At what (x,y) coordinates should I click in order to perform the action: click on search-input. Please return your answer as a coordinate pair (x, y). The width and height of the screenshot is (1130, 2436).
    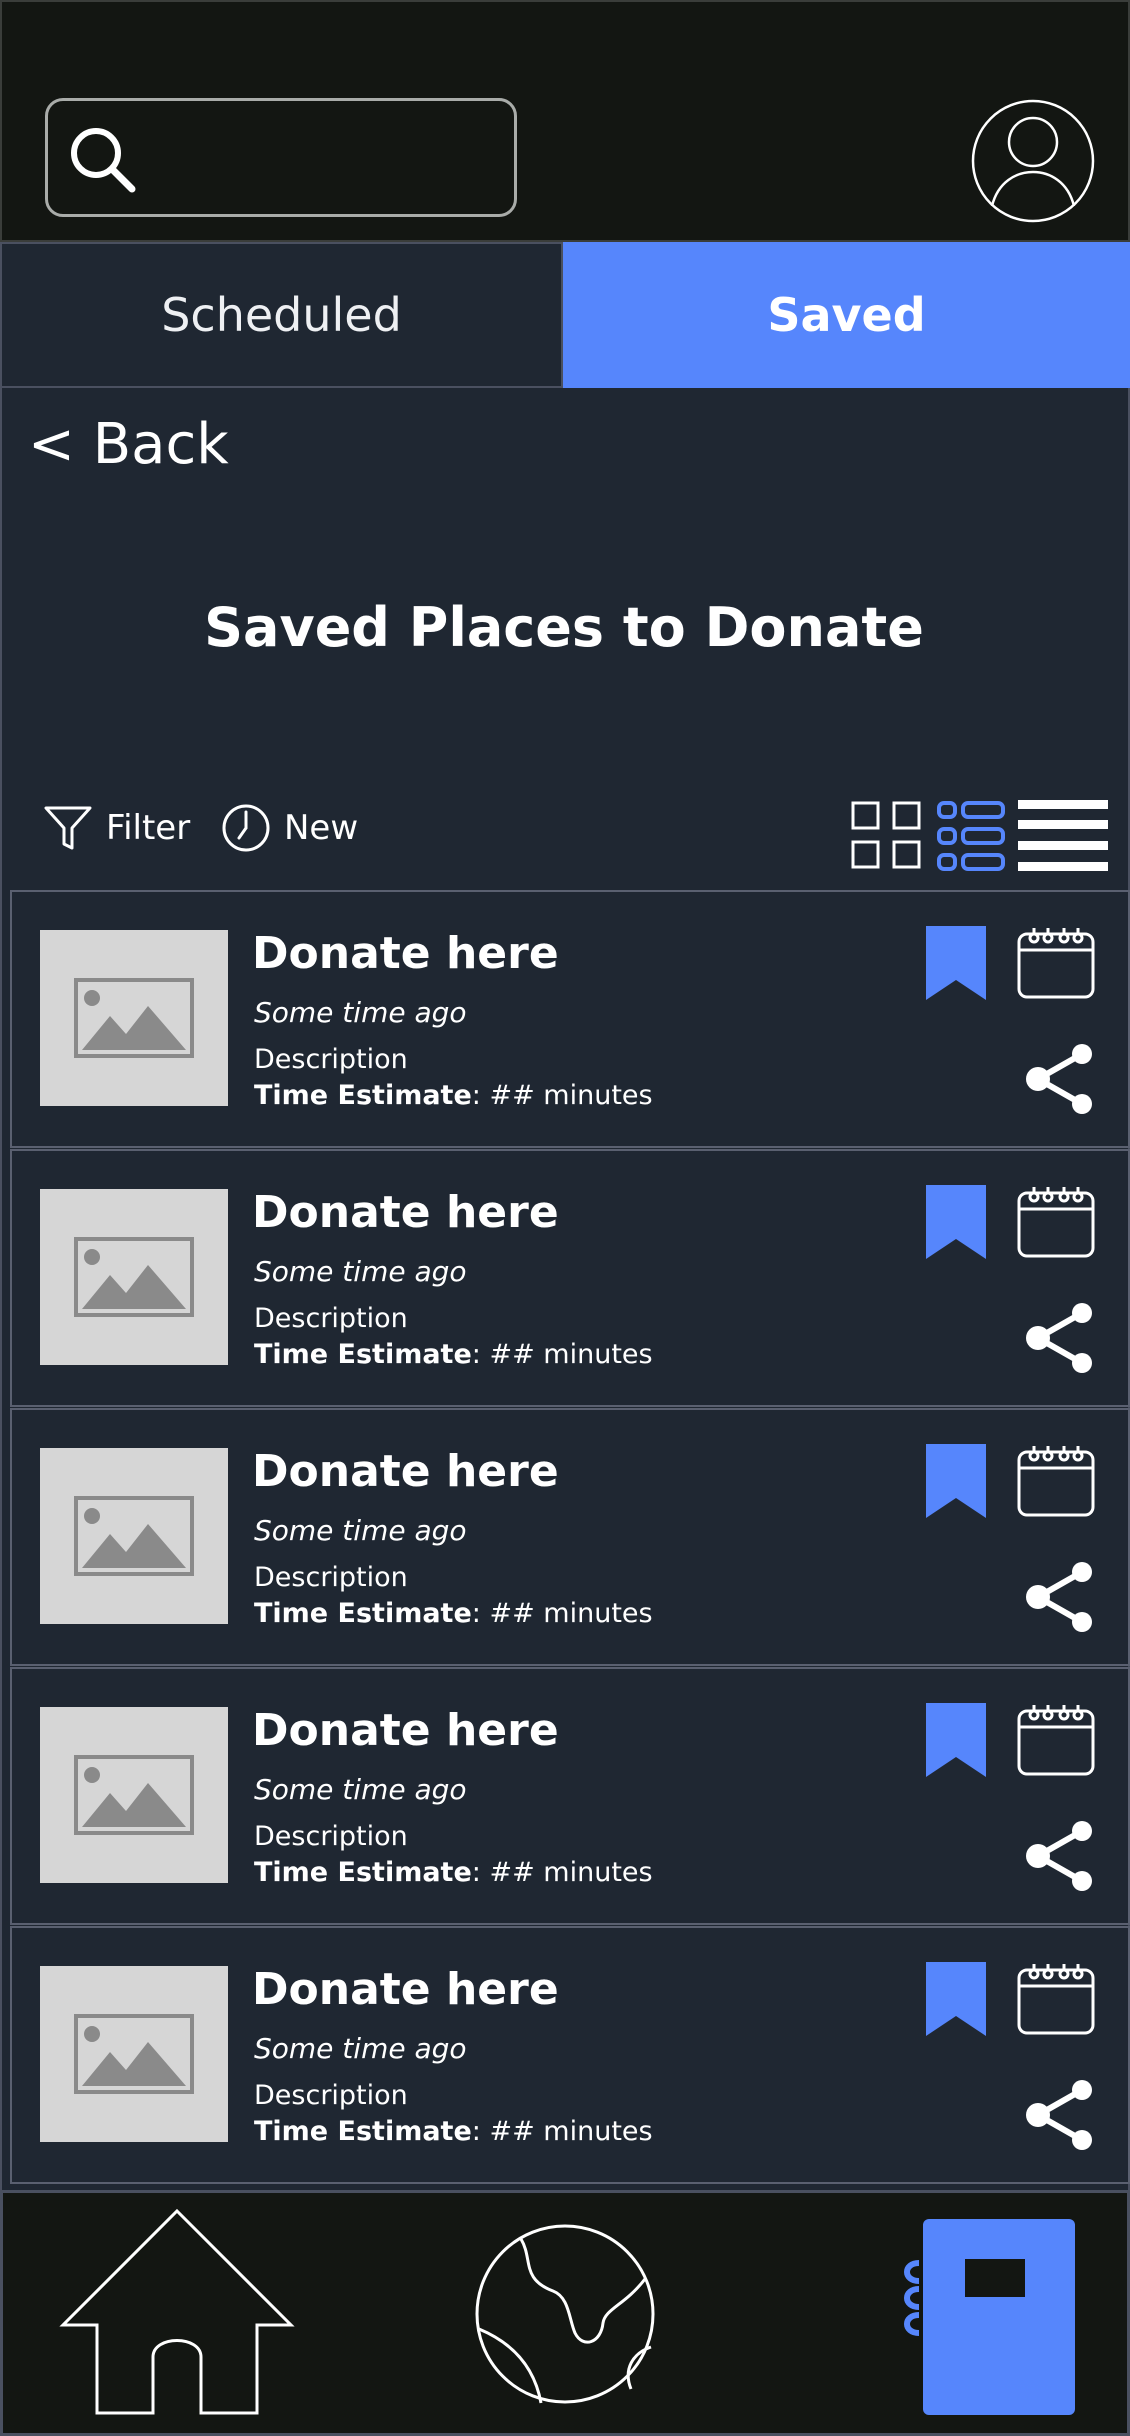
    Looking at the image, I should click on (328, 158).